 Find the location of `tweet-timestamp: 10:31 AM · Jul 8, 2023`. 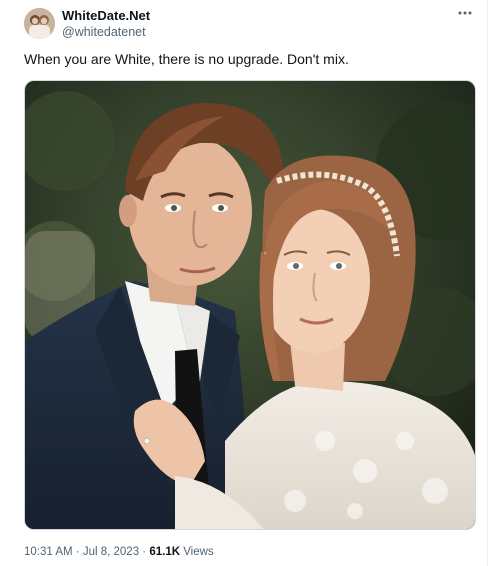

tweet-timestamp: 10:31 AM · Jul 8, 2023 is located at coordinates (81, 552).